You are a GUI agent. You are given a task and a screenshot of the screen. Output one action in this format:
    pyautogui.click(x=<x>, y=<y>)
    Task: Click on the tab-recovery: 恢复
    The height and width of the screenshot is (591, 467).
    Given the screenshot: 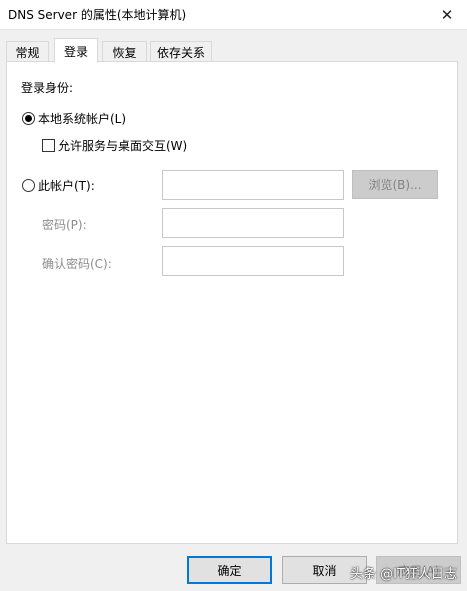 What is the action you would take?
    pyautogui.click(x=124, y=51)
    